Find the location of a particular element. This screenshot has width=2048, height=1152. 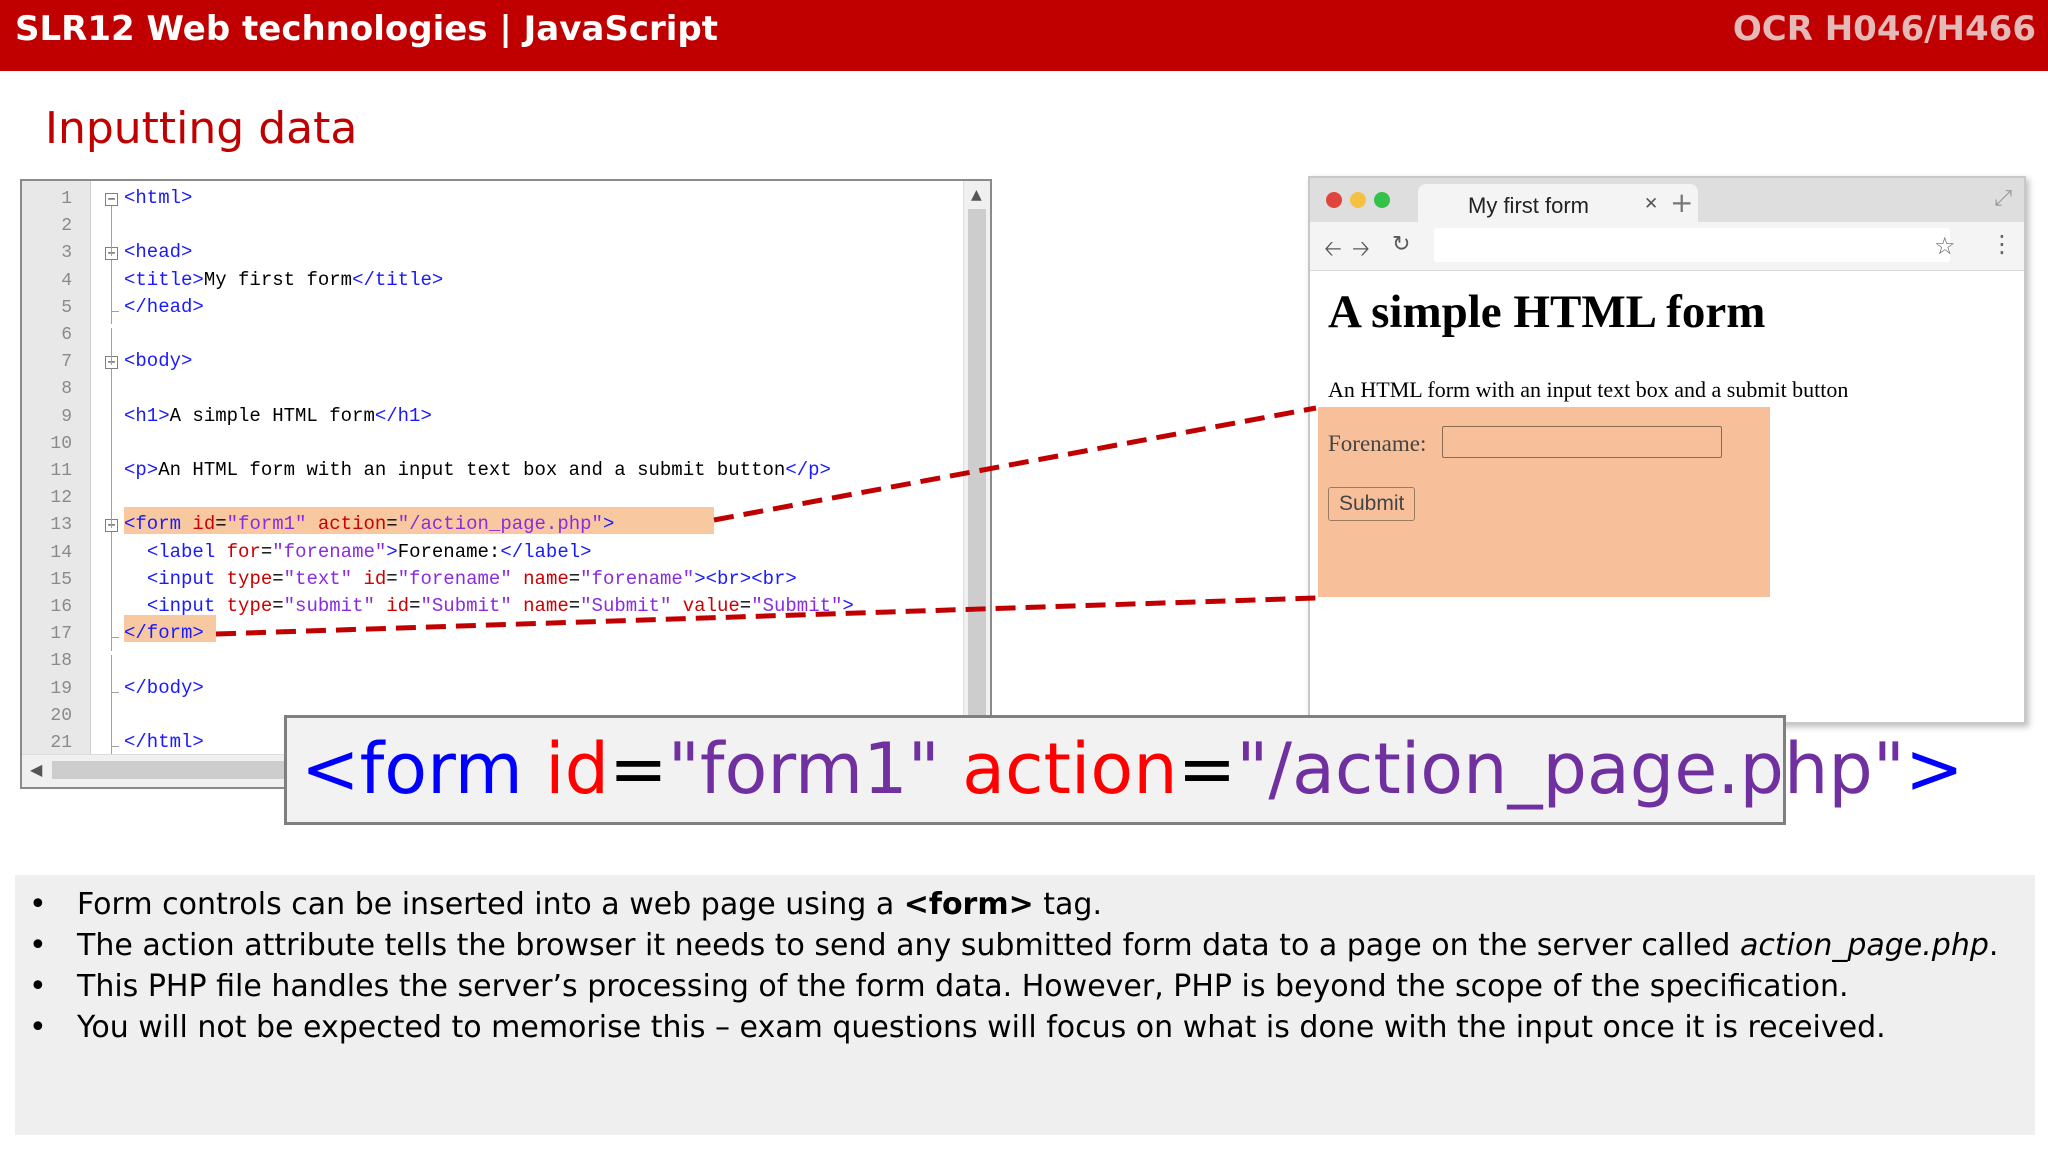

note-1-end: tag. is located at coordinates (1068, 904).